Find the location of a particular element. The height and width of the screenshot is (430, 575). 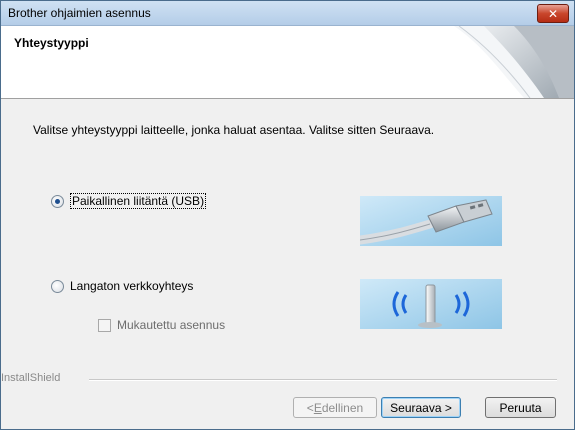

installshield-label: InstallShield is located at coordinates (34, 378).